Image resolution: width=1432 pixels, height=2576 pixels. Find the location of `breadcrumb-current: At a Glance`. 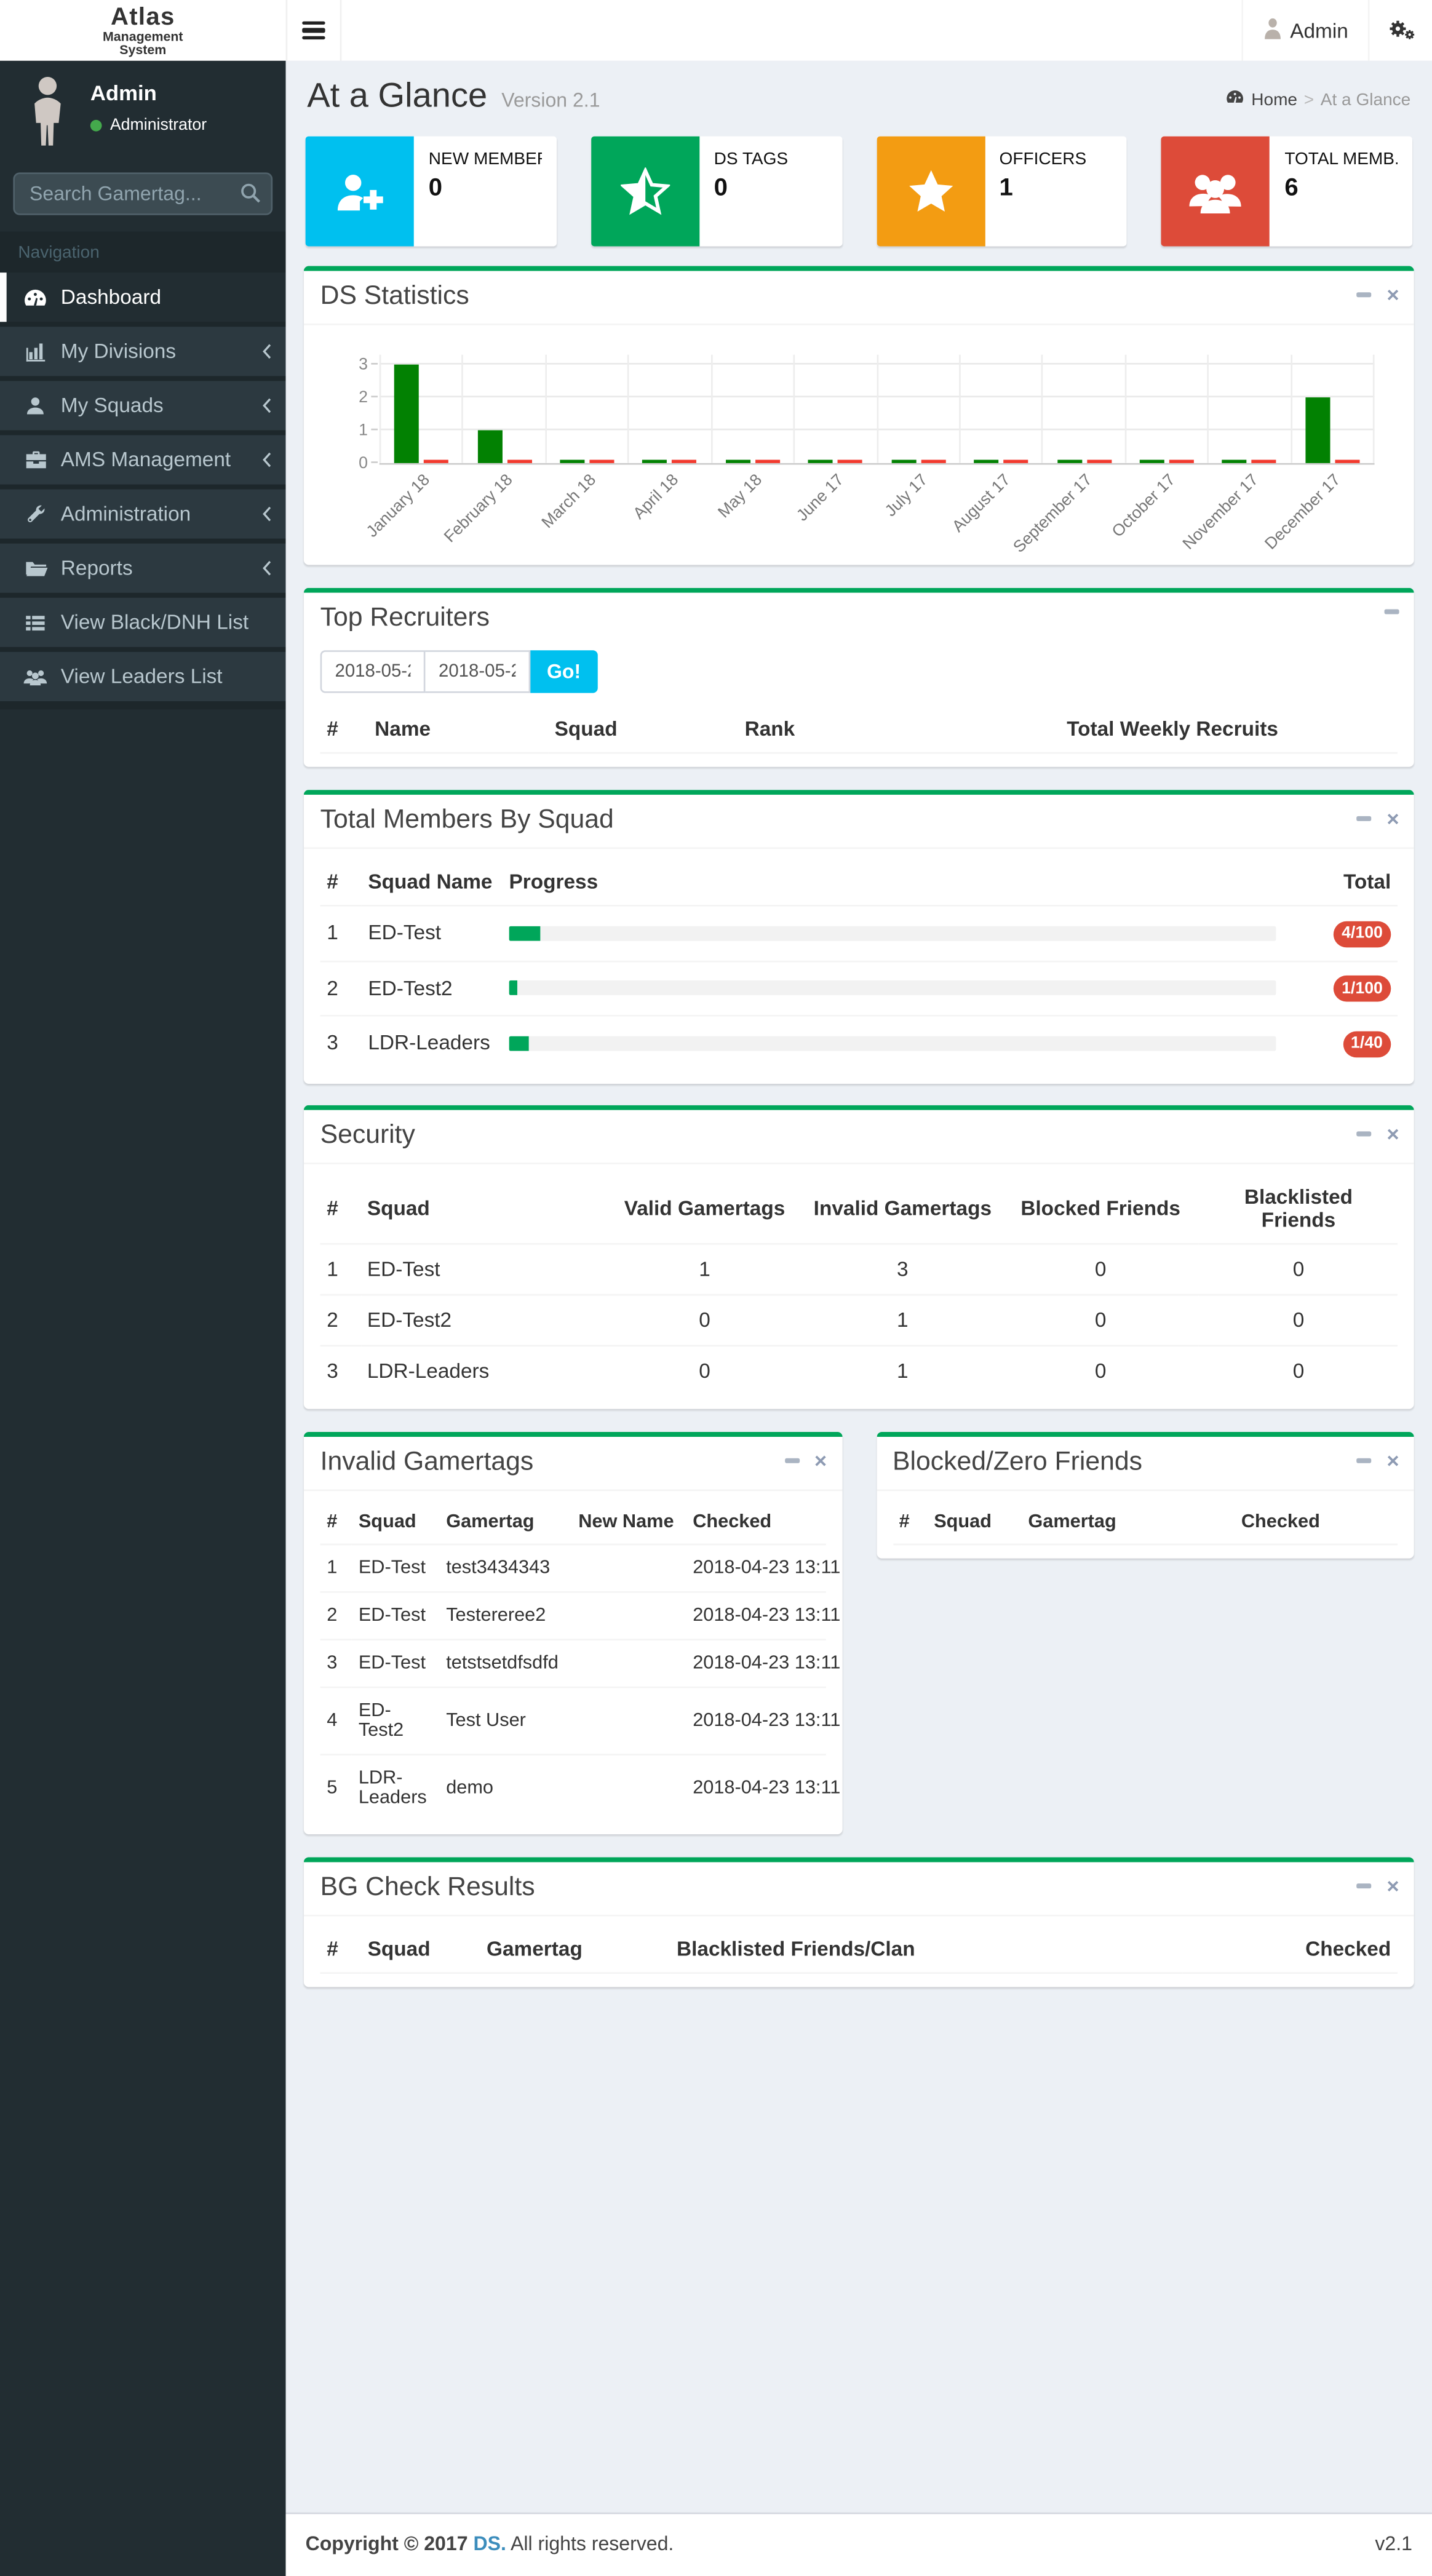

breadcrumb-current: At a Glance is located at coordinates (1365, 99).